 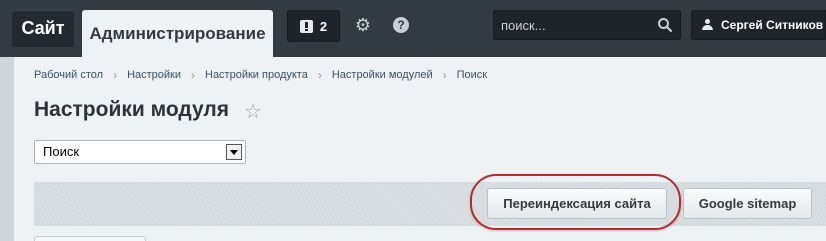 What do you see at coordinates (472, 75) in the screenshot?
I see `breadcrumb-item-search: Поиск` at bounding box center [472, 75].